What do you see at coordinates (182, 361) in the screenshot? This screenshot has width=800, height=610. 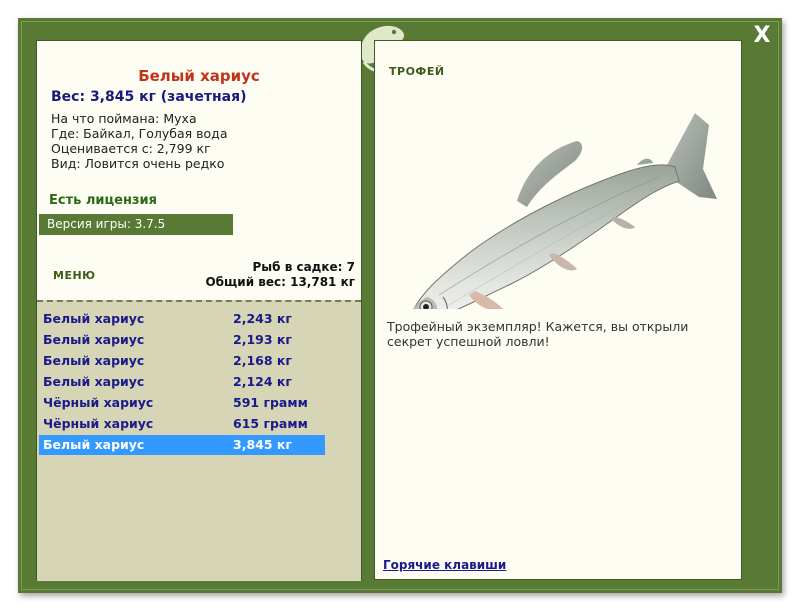 I see `list-item: Белый хариус 2,168 кг` at bounding box center [182, 361].